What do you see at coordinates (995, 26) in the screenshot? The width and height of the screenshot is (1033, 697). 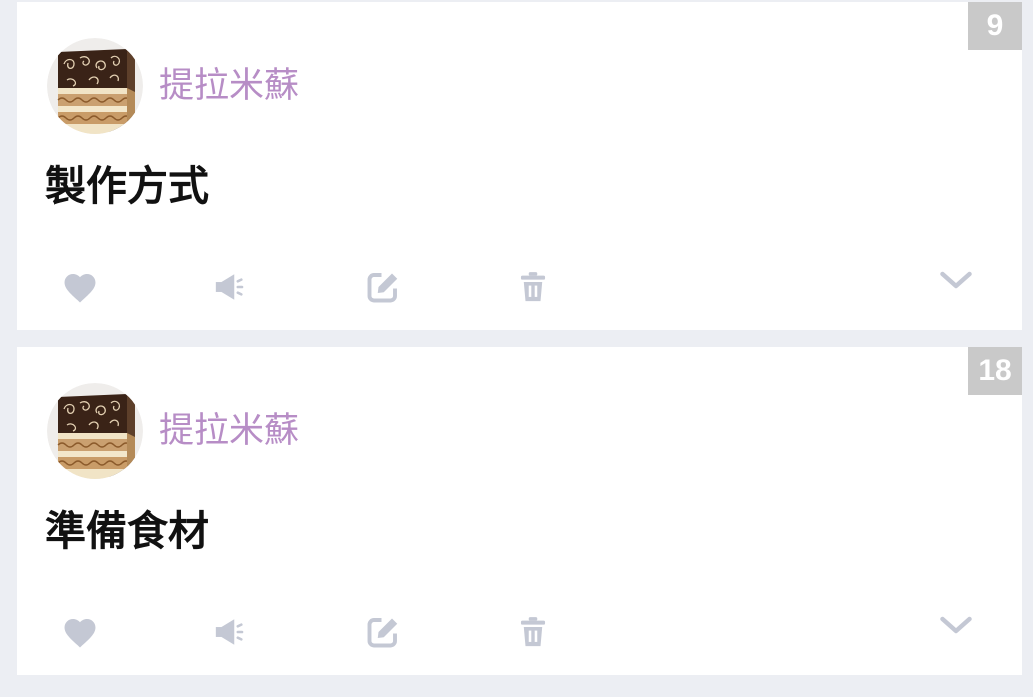 I see `post-number-badge: 9` at bounding box center [995, 26].